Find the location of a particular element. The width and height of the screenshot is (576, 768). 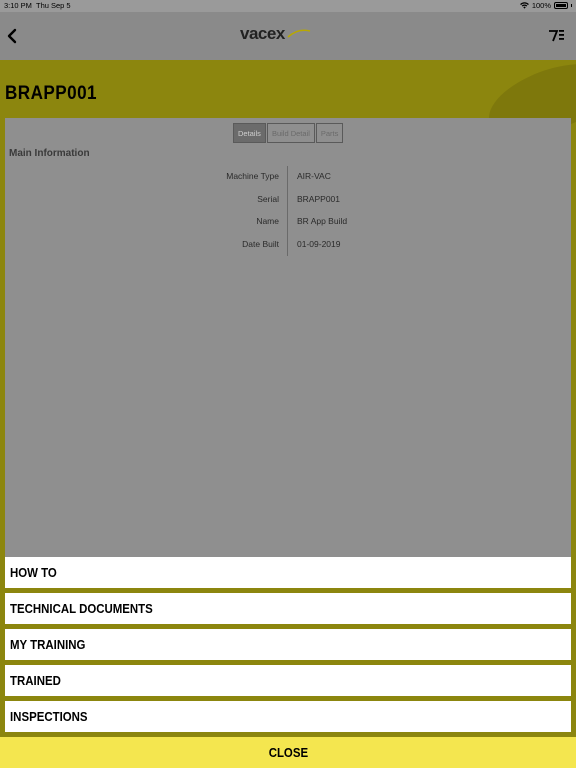

list-menu-icon is located at coordinates (556, 36).